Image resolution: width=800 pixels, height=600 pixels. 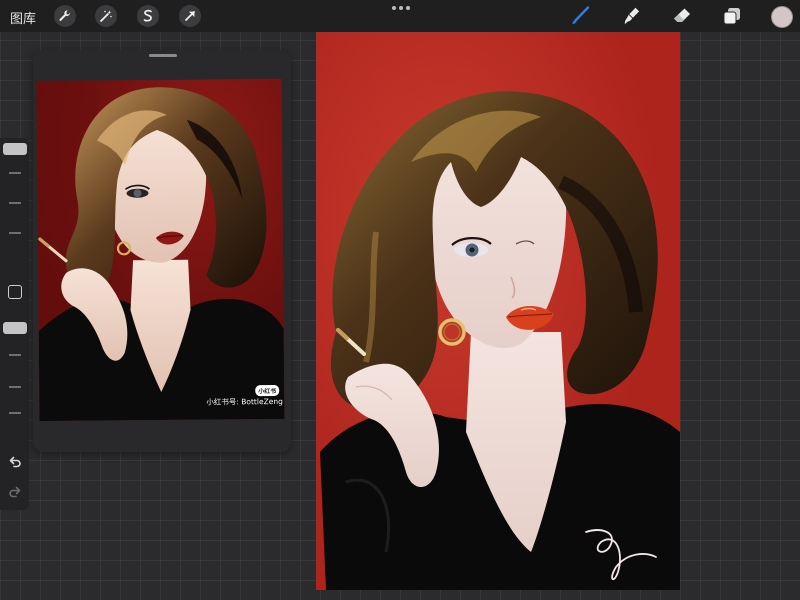 I want to click on eraser-tool, so click(x=682, y=16).